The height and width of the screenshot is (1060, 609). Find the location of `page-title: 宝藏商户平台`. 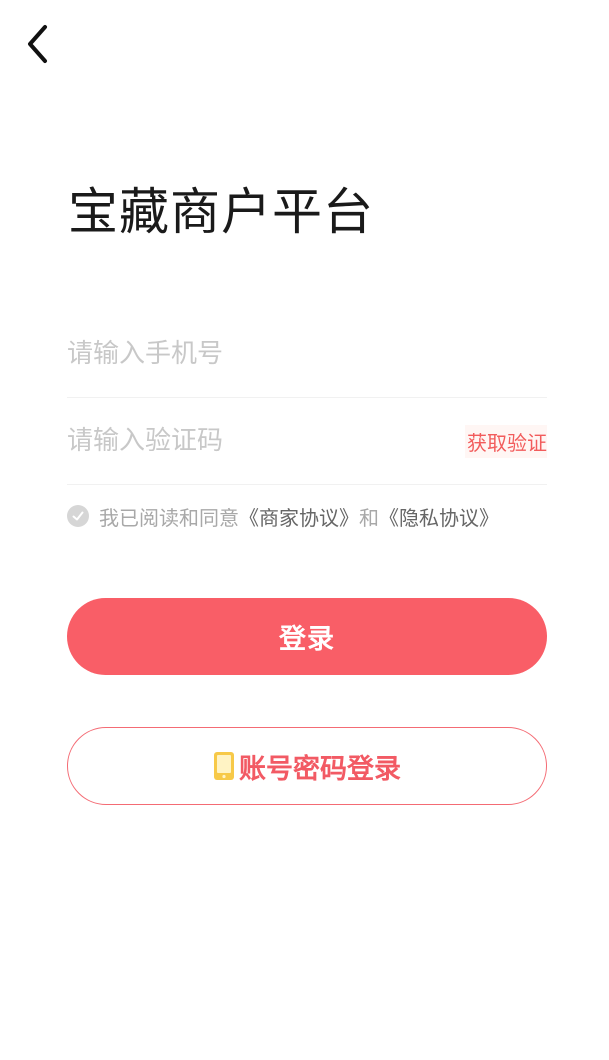

page-title: 宝藏商户平台 is located at coordinates (221, 212).